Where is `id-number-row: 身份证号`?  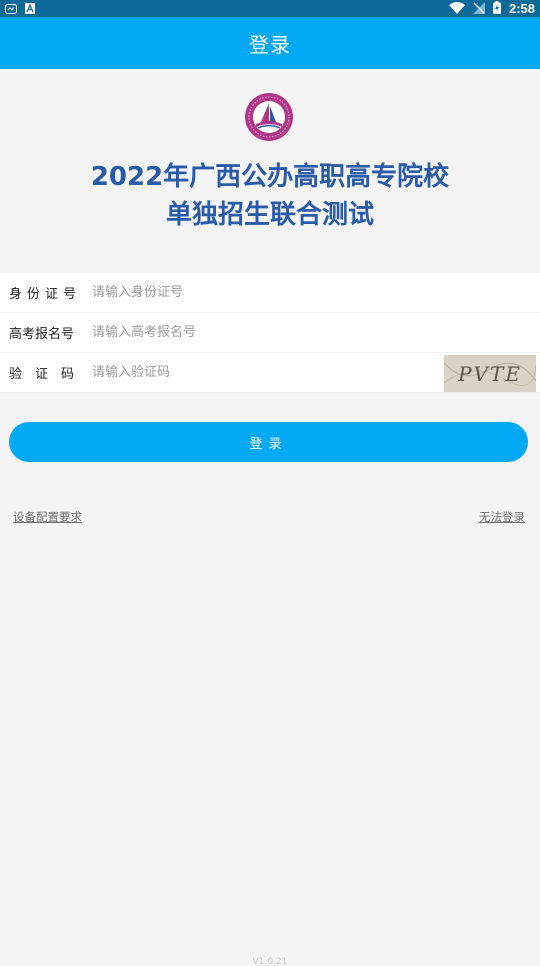 id-number-row: 身份证号 is located at coordinates (270, 293).